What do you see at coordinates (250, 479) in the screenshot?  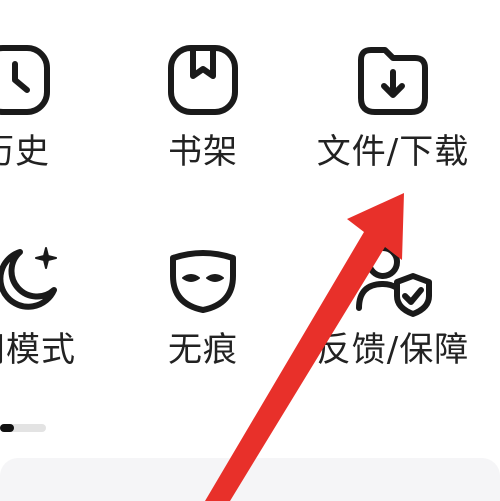 I see `bottom-panel` at bounding box center [250, 479].